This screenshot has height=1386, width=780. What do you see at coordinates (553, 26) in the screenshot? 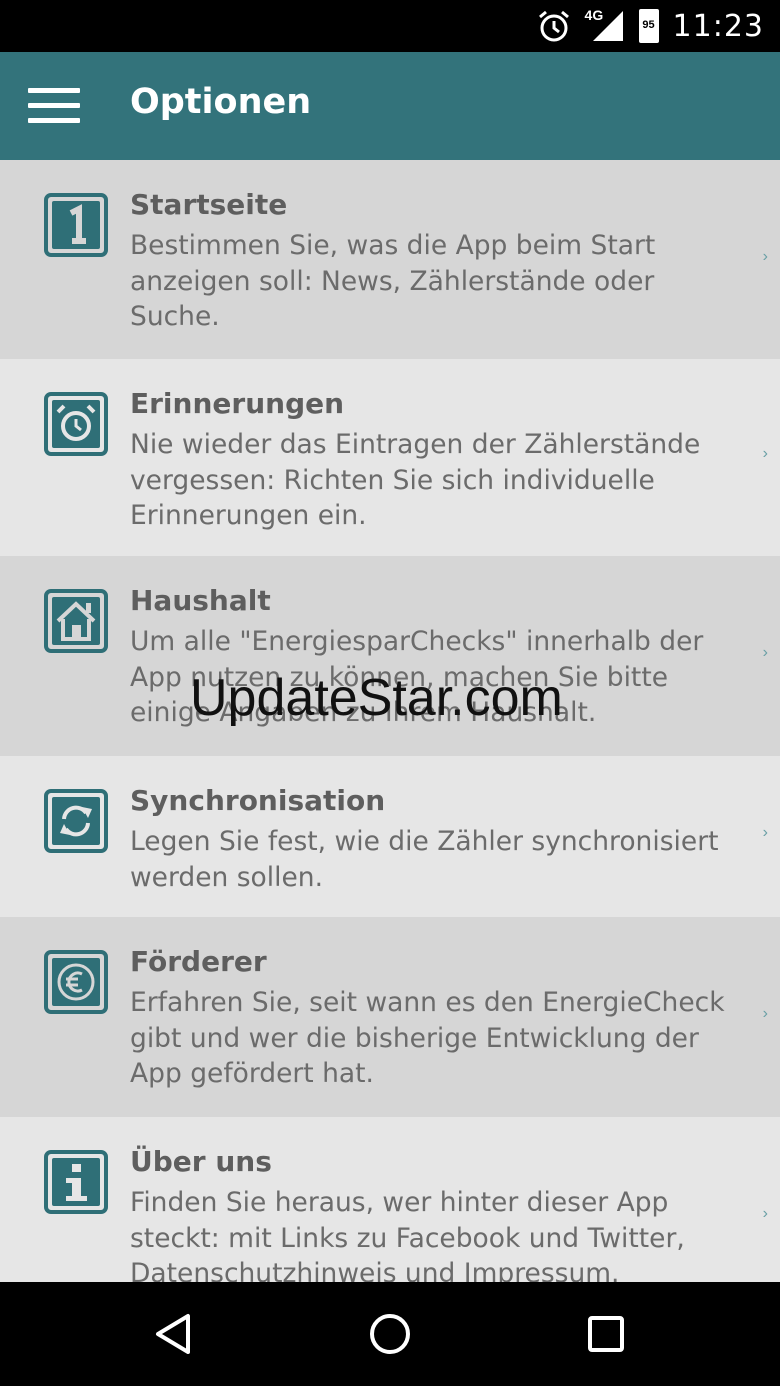
I see `alarm-icon` at bounding box center [553, 26].